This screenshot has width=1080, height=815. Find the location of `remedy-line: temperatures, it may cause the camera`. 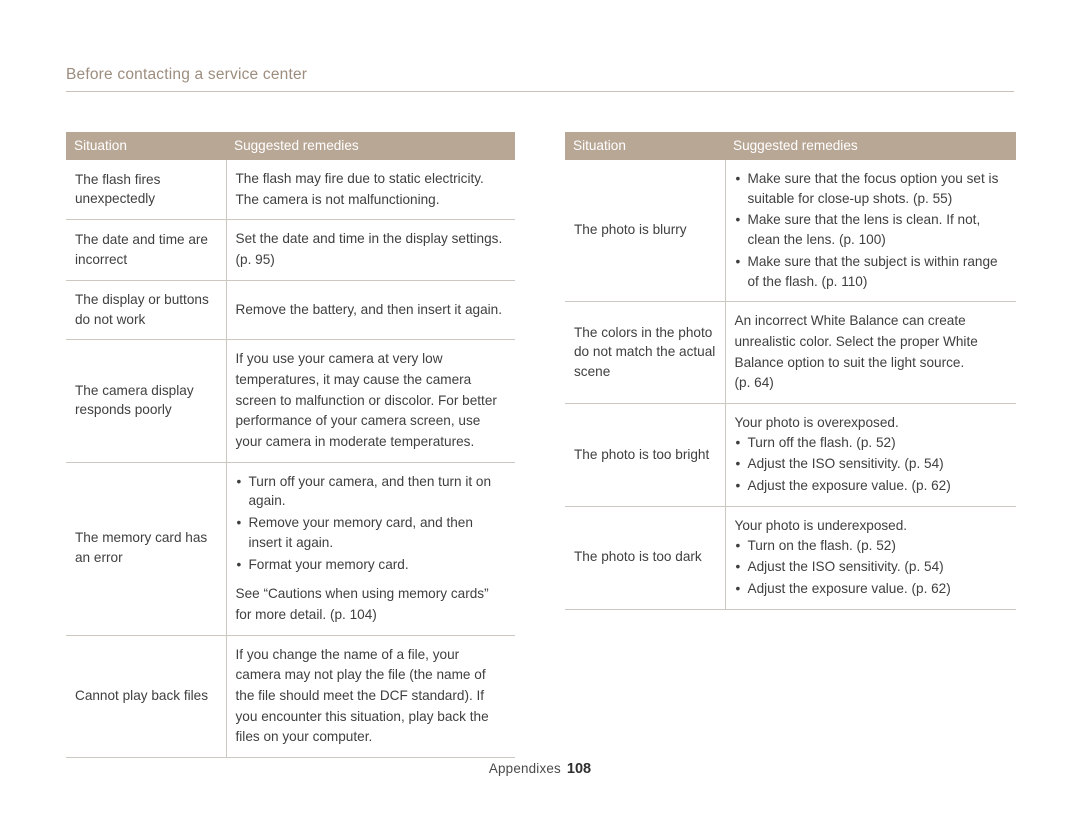

remedy-line: temperatures, it may cause the camera is located at coordinates (353, 379).